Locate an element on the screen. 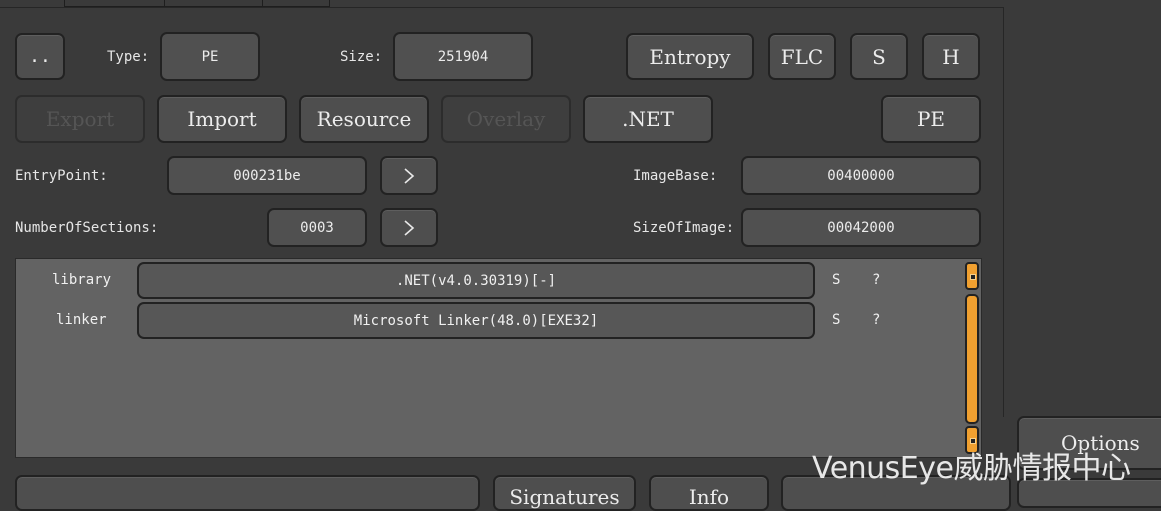 The height and width of the screenshot is (511, 1161). detection-scrollbar is located at coordinates (972, 359).